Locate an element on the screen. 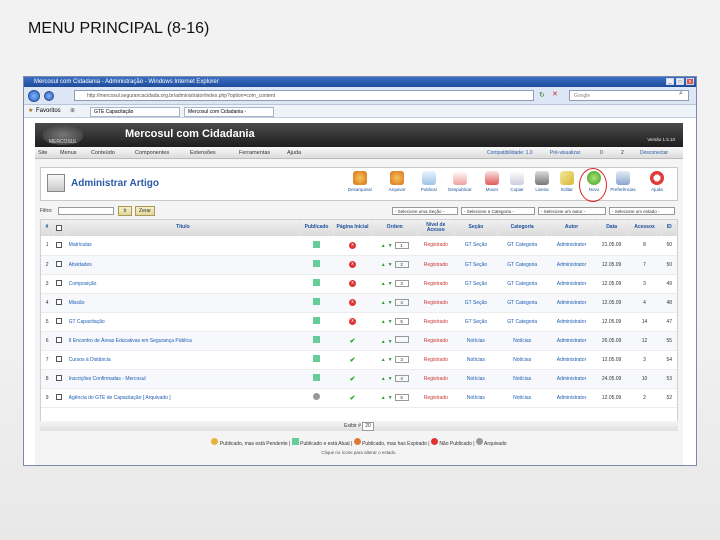 The width and height of the screenshot is (720, 540). menu-components: Componentes is located at coordinates (152, 153).